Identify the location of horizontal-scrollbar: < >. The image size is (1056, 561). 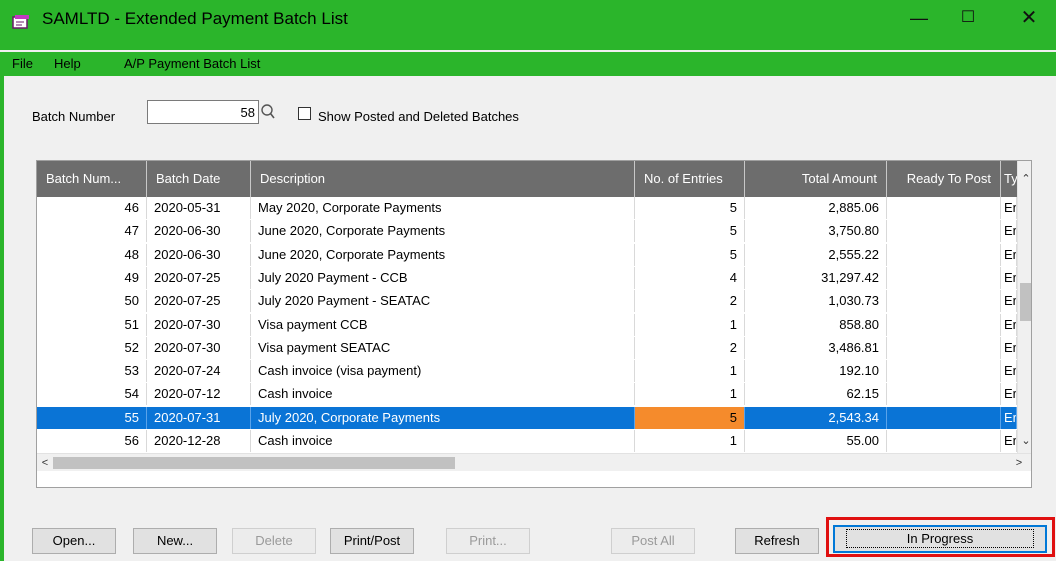
(534, 462).